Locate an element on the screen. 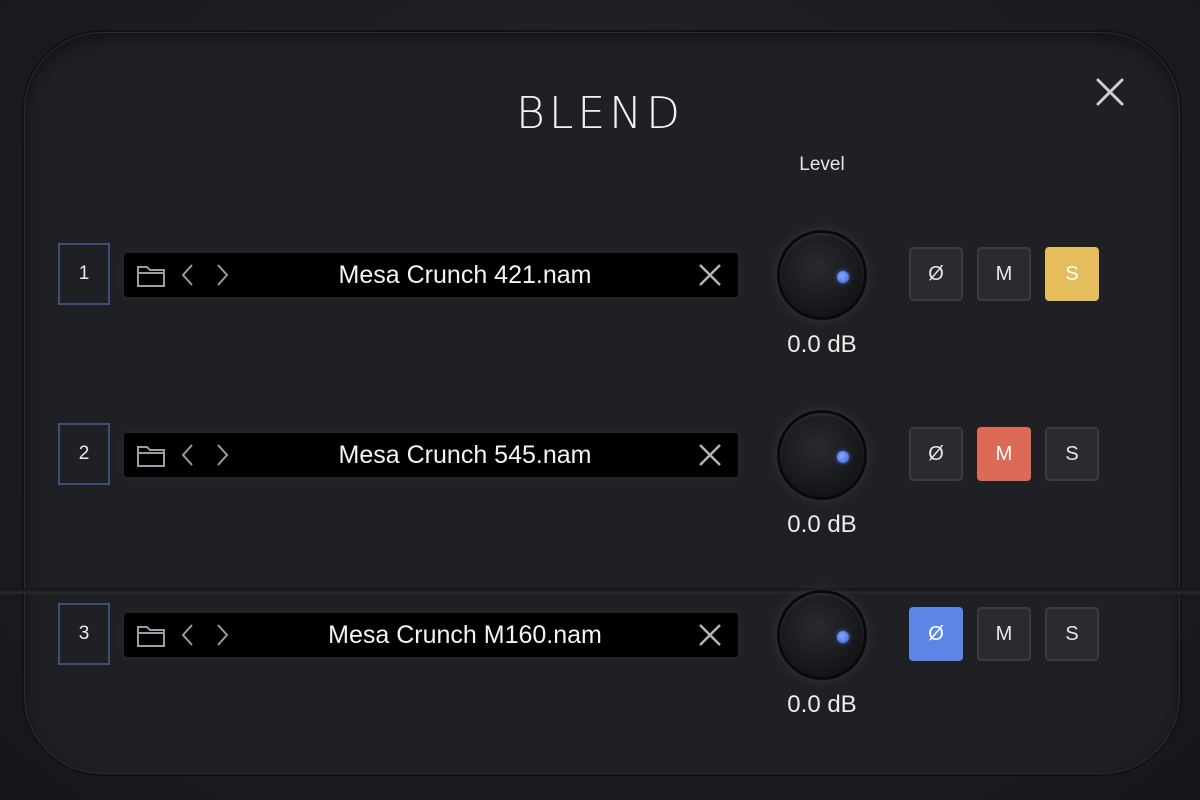 The width and height of the screenshot is (1200, 800). slot-number: 1 is located at coordinates (84, 274).